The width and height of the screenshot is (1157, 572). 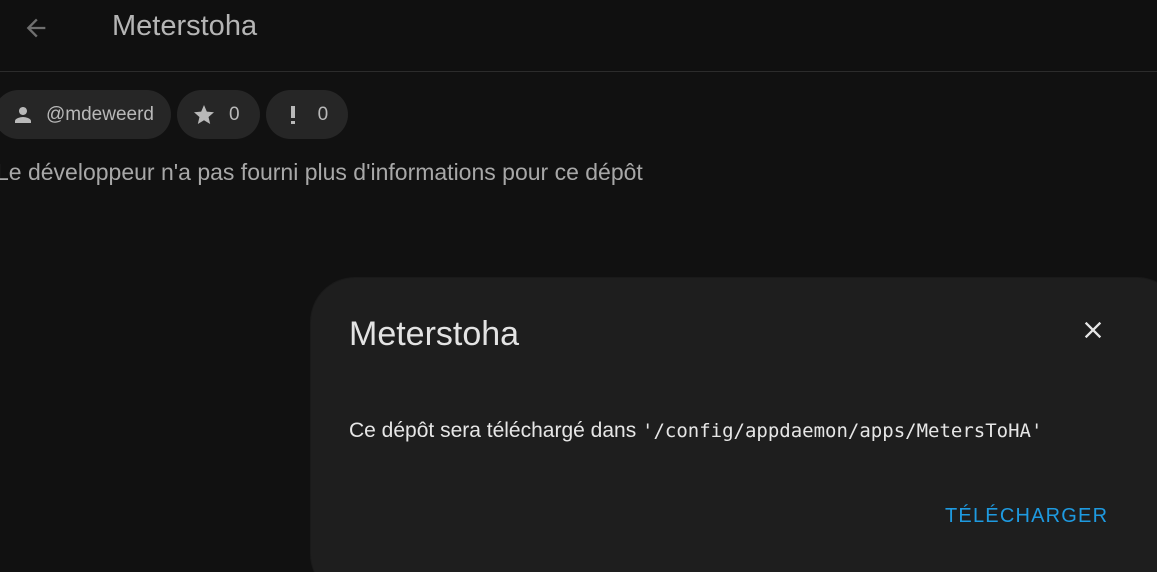 What do you see at coordinates (307, 114) in the screenshot?
I see `issues-chip: 0` at bounding box center [307, 114].